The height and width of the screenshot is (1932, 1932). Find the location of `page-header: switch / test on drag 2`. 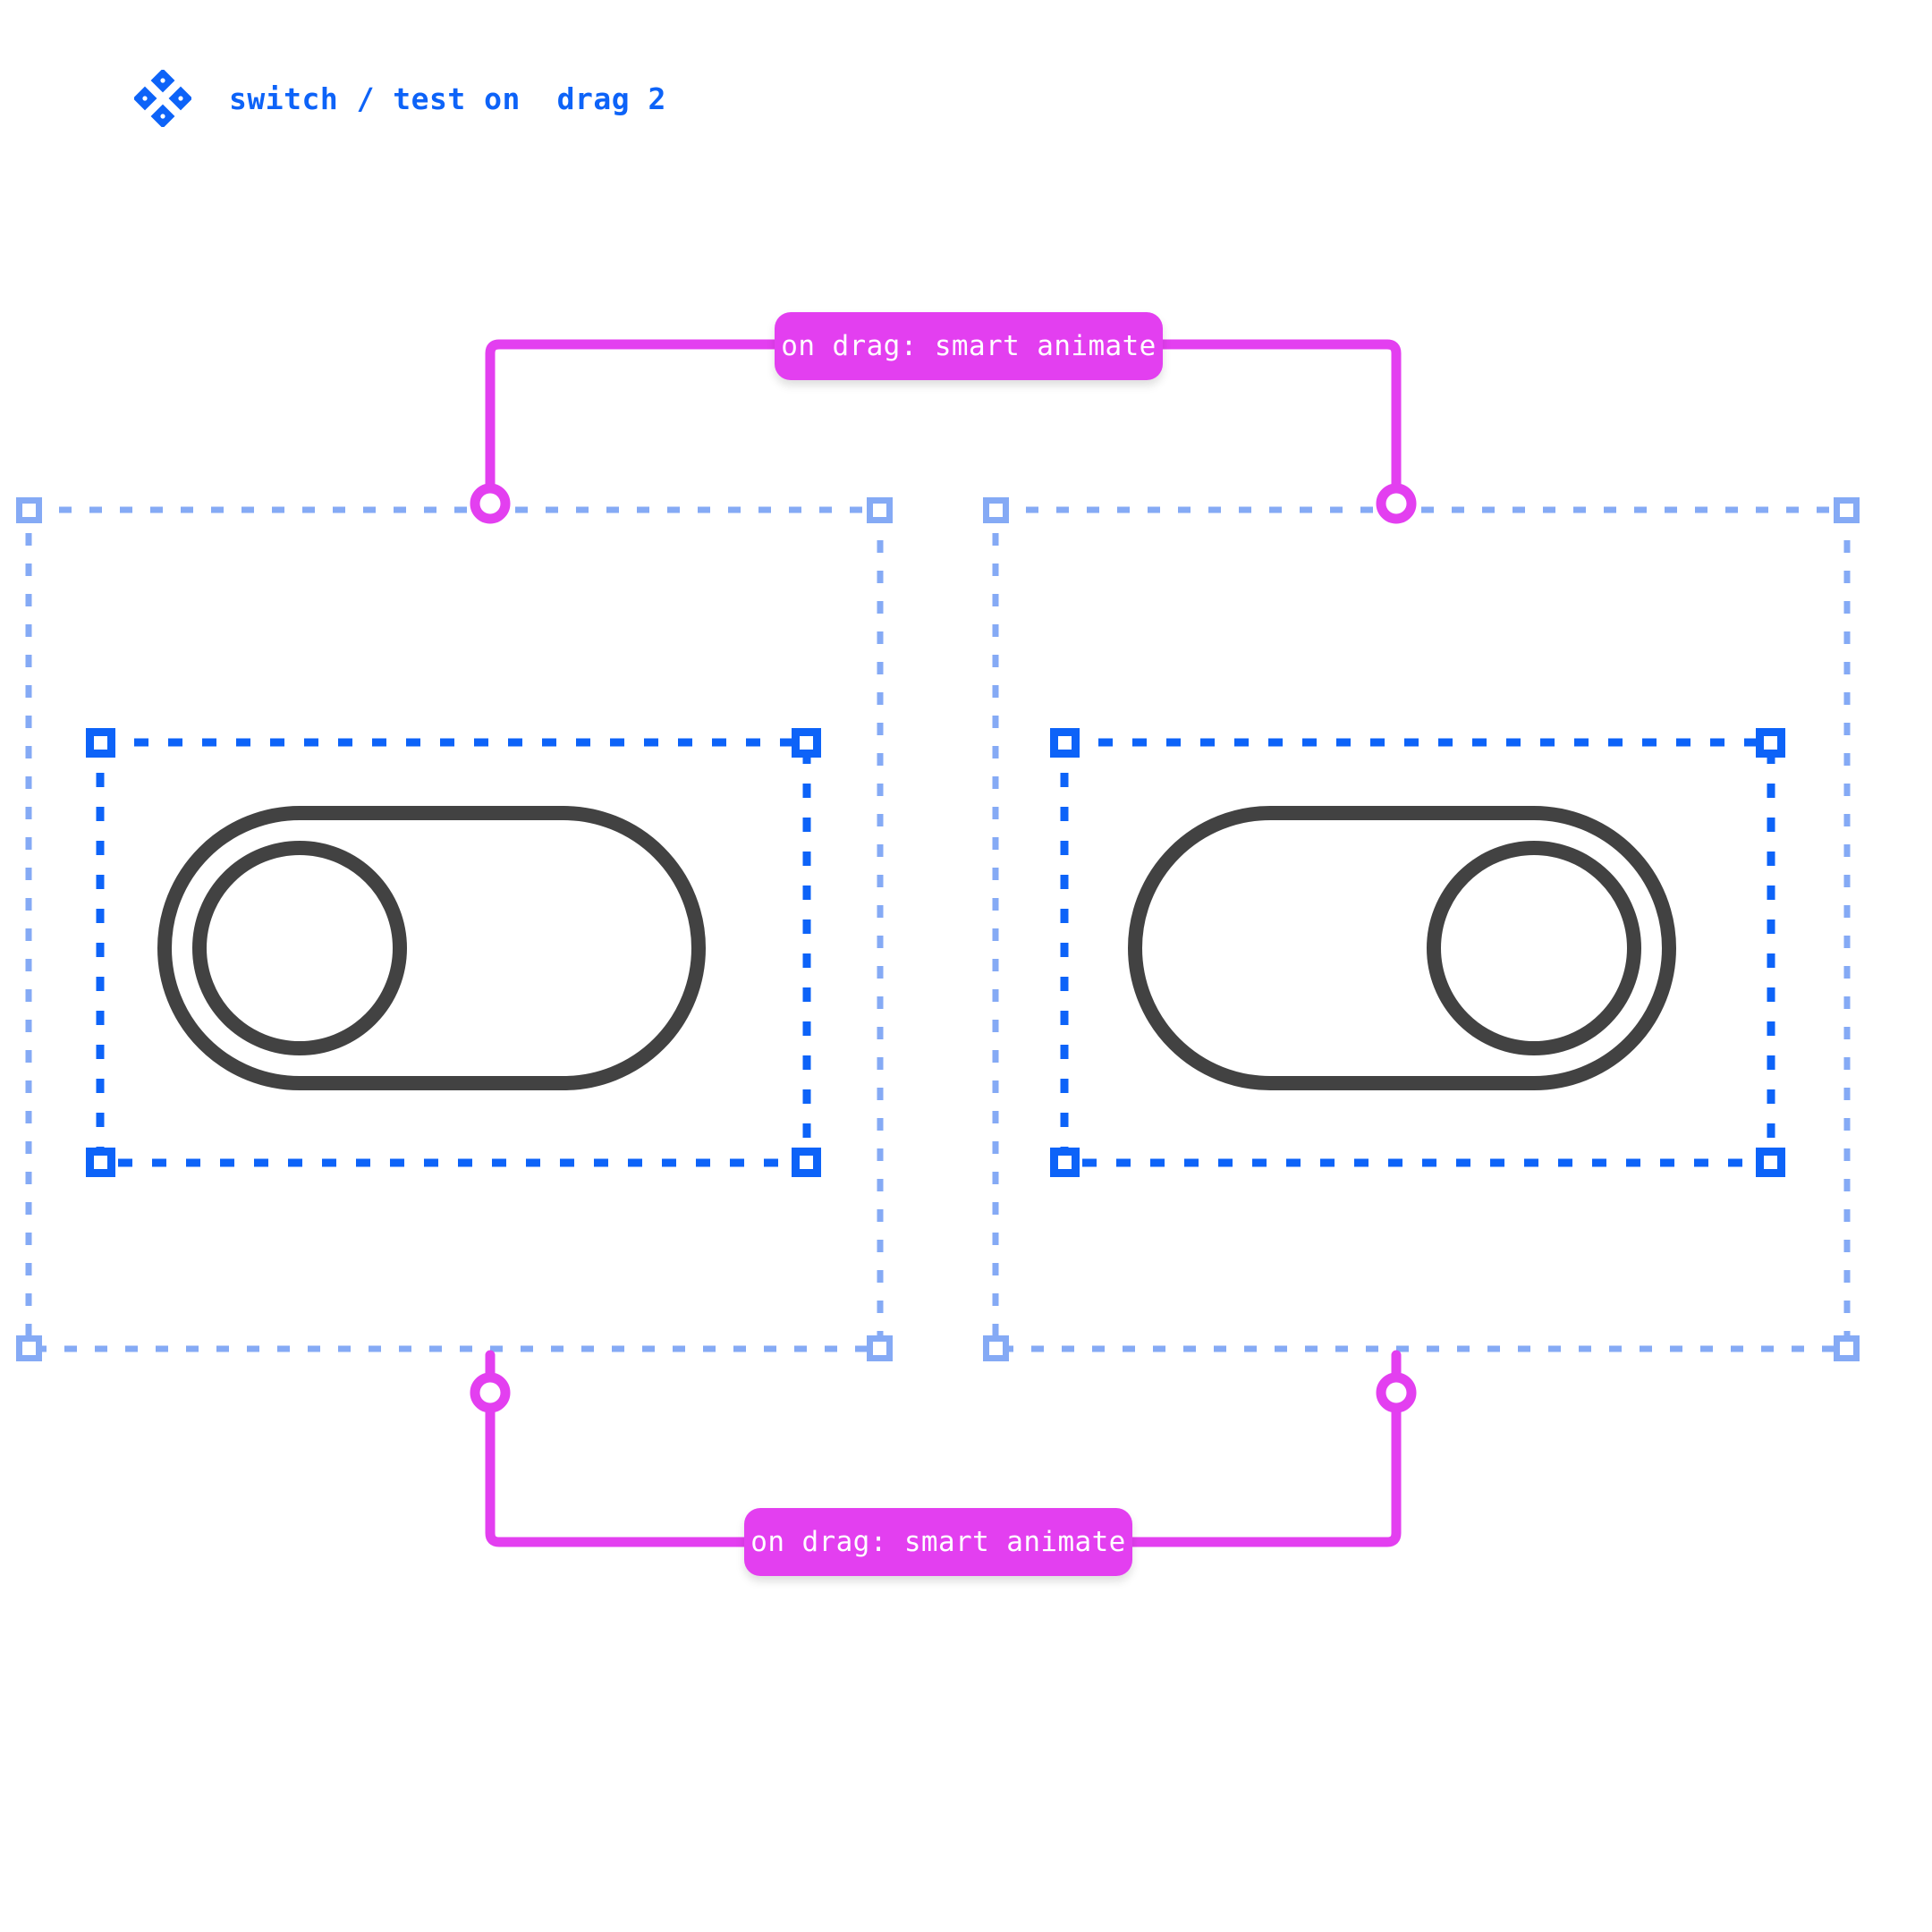

page-header: switch / test on drag 2 is located at coordinates (400, 98).